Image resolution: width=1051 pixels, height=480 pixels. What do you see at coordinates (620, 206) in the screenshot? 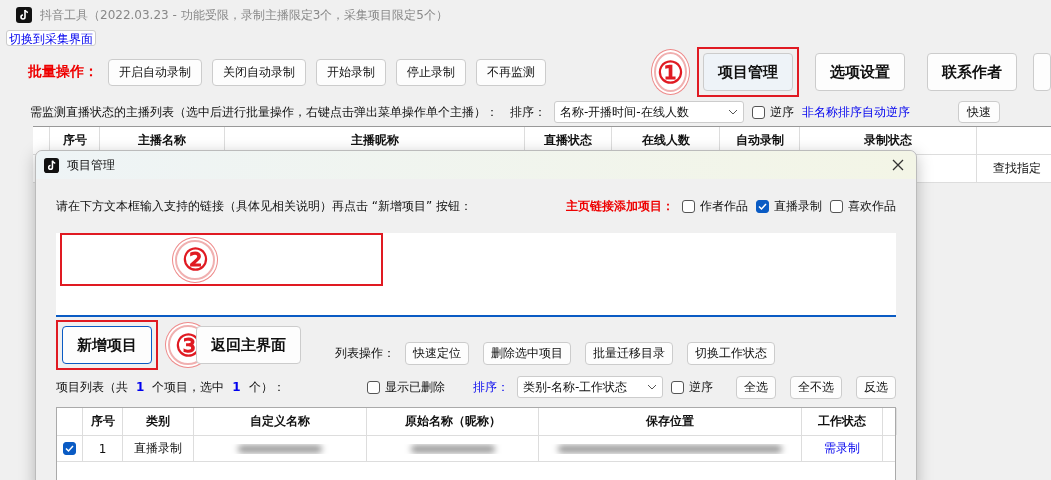
I see `homepage-label: 主页链接添加项目：` at bounding box center [620, 206].